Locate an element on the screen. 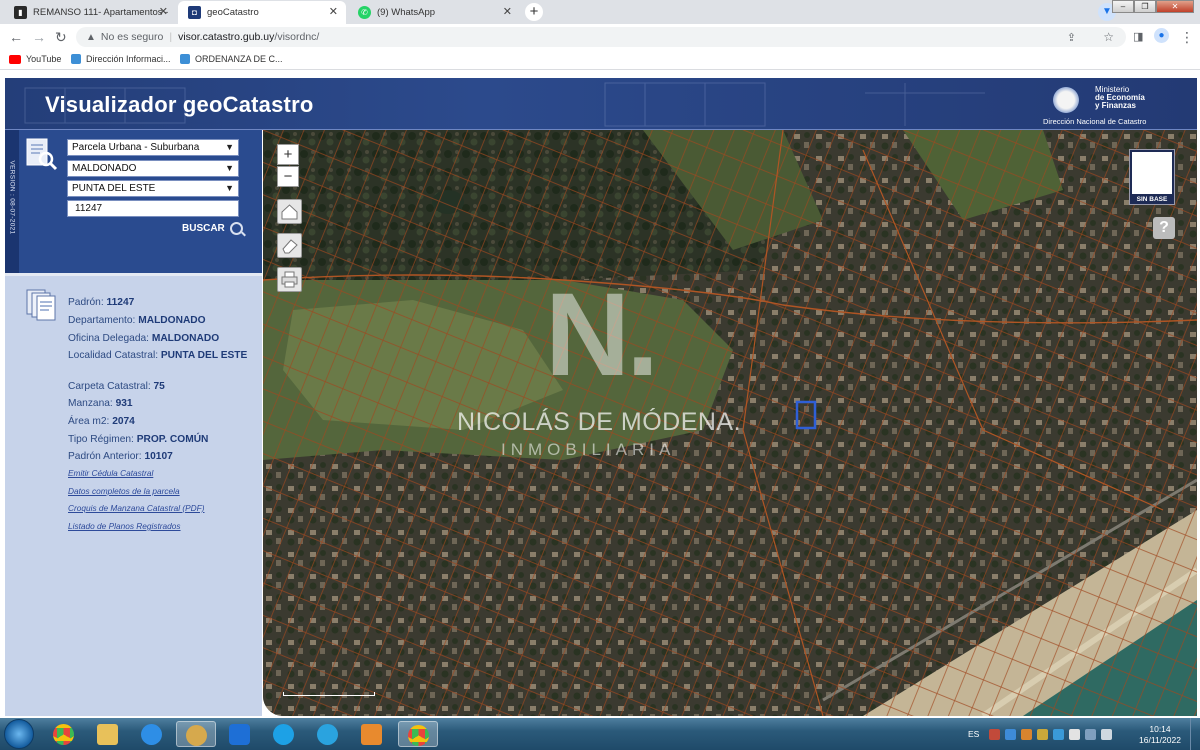 The image size is (1200, 750). whatsapp-favicon-icon: ✆ is located at coordinates (364, 12).